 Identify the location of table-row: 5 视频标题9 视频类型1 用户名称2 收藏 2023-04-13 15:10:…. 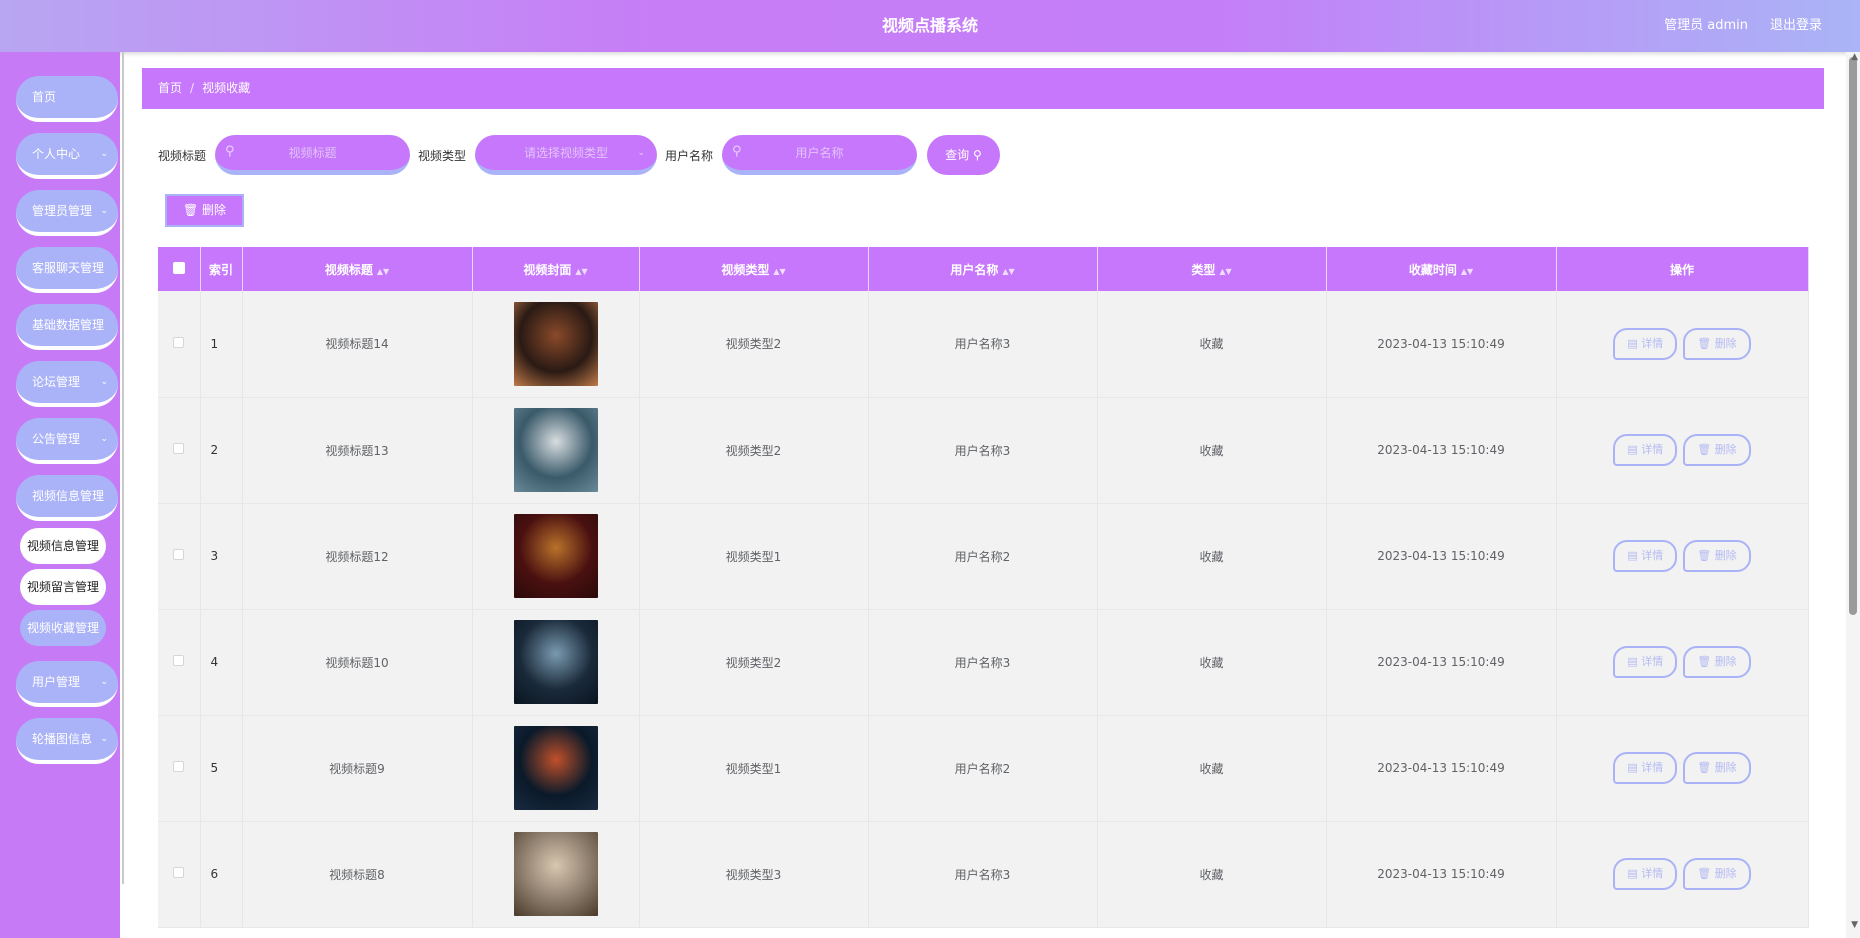
(983, 768).